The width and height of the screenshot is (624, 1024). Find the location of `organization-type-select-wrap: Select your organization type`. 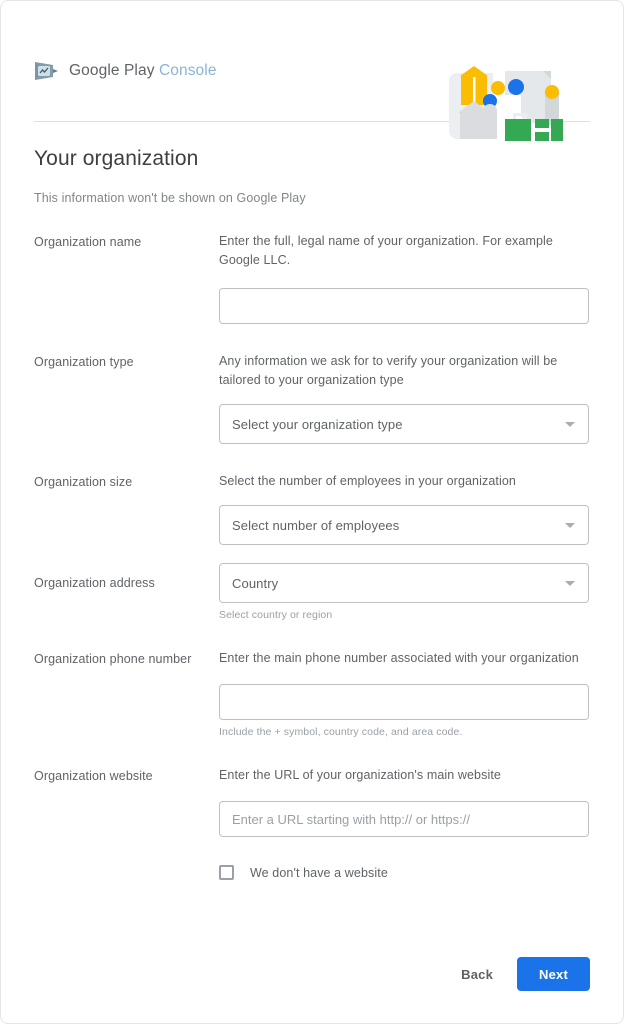

organization-type-select-wrap: Select your organization type is located at coordinates (404, 424).